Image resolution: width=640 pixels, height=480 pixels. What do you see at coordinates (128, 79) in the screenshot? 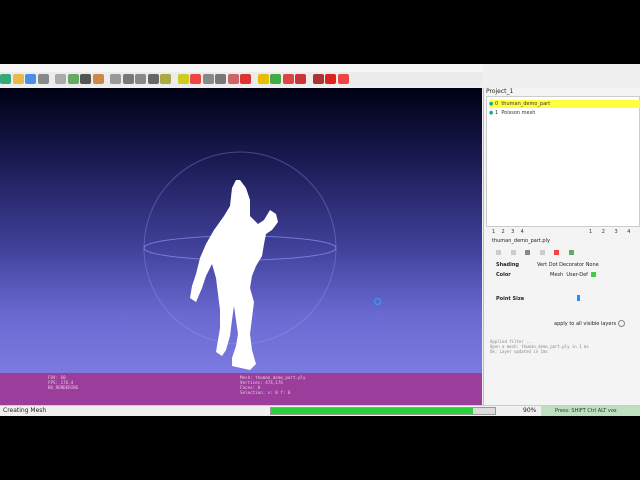
I see `move-icon` at bounding box center [128, 79].